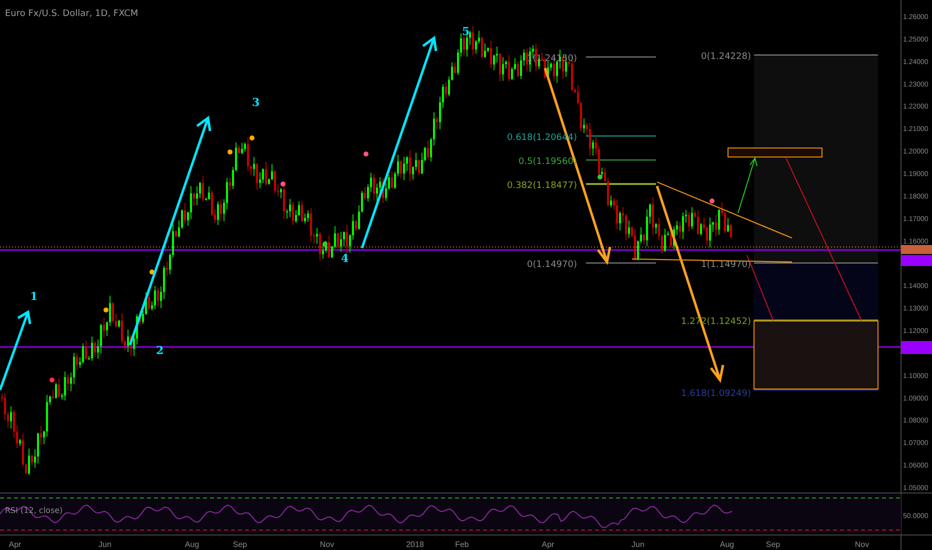 The height and width of the screenshot is (550, 932). Describe the element at coordinates (726, 57) in the screenshot. I see `fibonacci-label: 0(1.24228)` at that location.